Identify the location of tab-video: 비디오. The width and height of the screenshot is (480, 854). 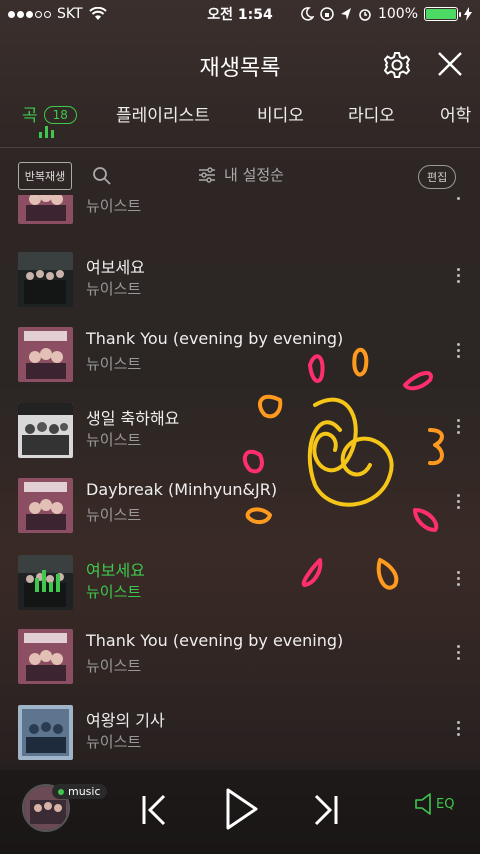
(280, 113).